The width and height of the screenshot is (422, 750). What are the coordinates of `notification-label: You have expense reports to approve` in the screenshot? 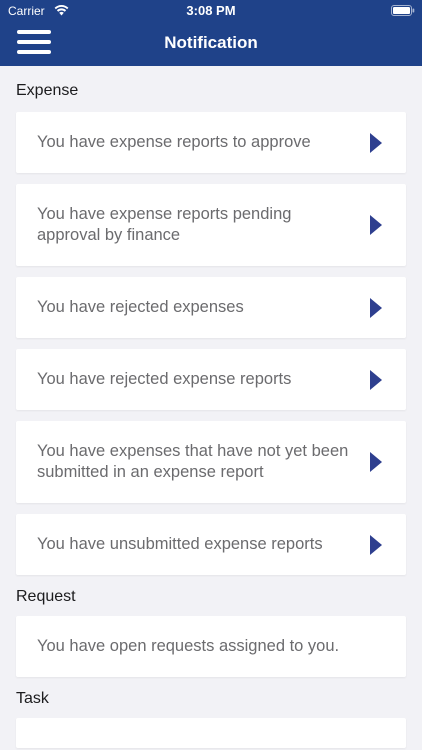 It's located at (174, 142).